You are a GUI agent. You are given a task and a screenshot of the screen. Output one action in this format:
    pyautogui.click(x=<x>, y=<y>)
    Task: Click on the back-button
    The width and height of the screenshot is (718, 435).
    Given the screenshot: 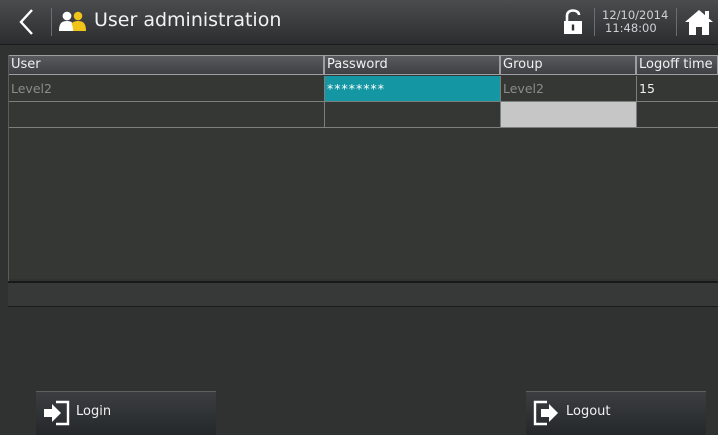 What is the action you would take?
    pyautogui.click(x=28, y=22)
    